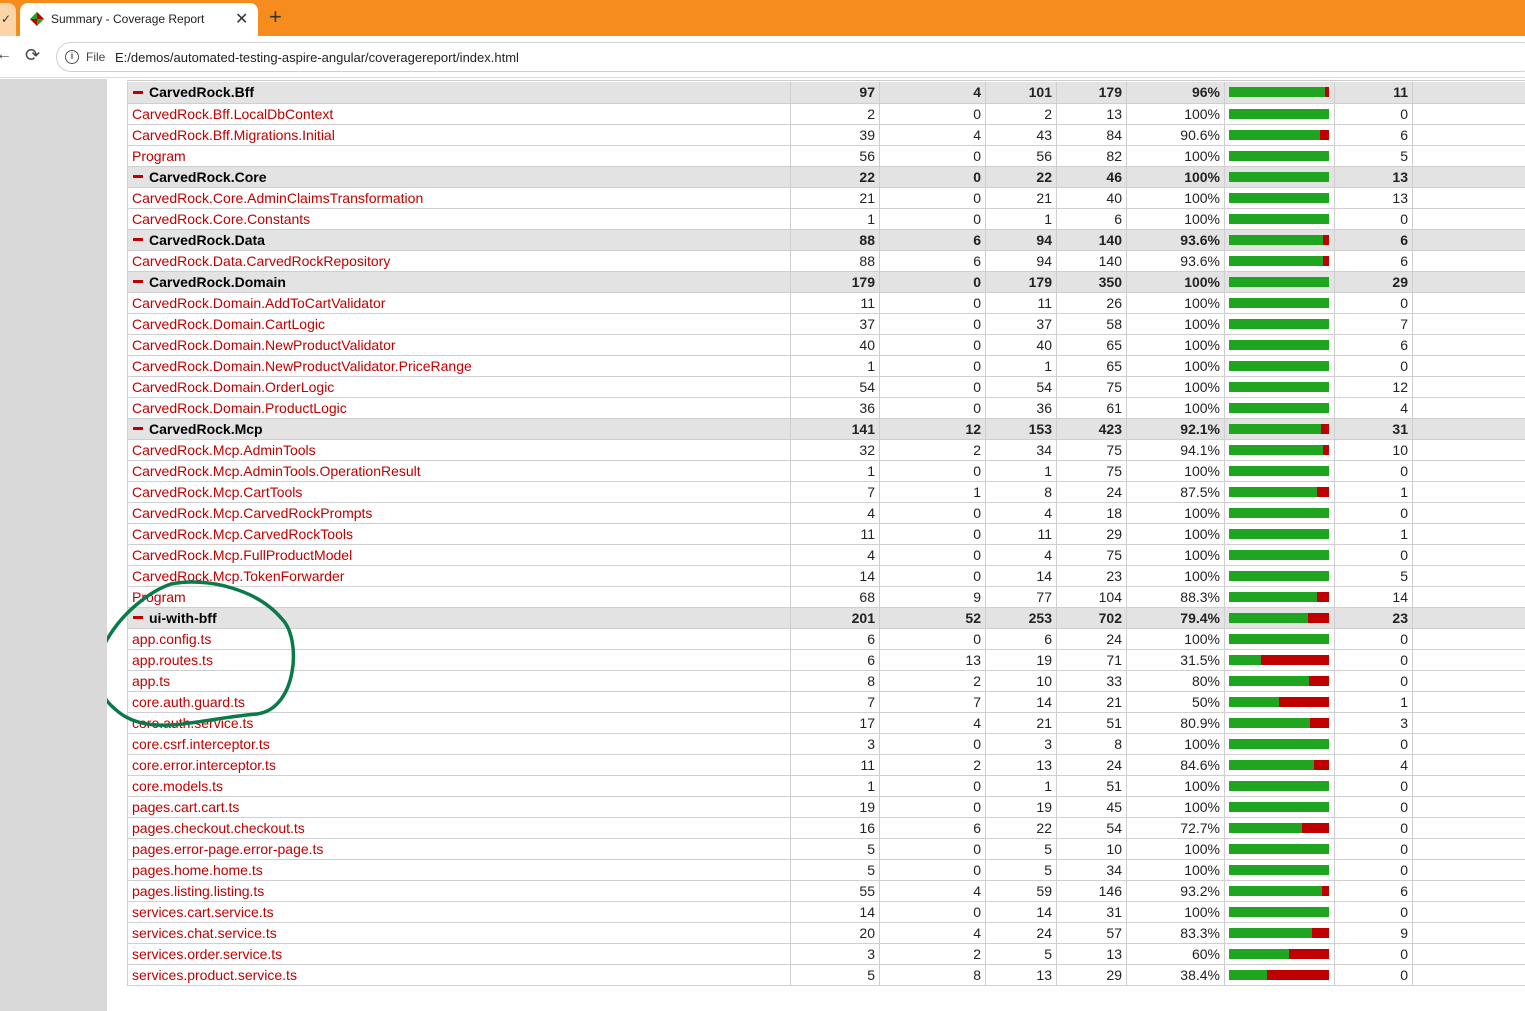  I want to click on class-link: CarvedRock.Bff.Migrations.Initial, so click(233, 135).